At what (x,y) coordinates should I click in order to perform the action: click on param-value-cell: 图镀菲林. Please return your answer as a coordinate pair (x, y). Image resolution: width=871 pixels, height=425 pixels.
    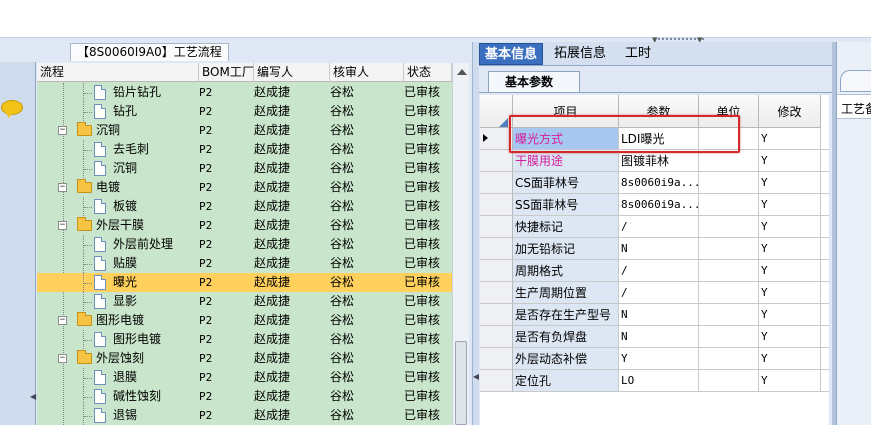
    Looking at the image, I should click on (659, 161).